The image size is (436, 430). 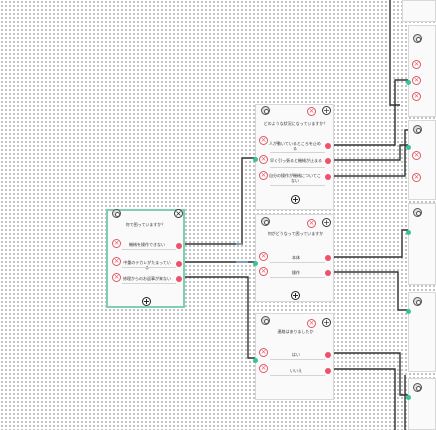 What do you see at coordinates (217, 317) in the screenshot?
I see `wire-root-to-reply` at bounding box center [217, 317].